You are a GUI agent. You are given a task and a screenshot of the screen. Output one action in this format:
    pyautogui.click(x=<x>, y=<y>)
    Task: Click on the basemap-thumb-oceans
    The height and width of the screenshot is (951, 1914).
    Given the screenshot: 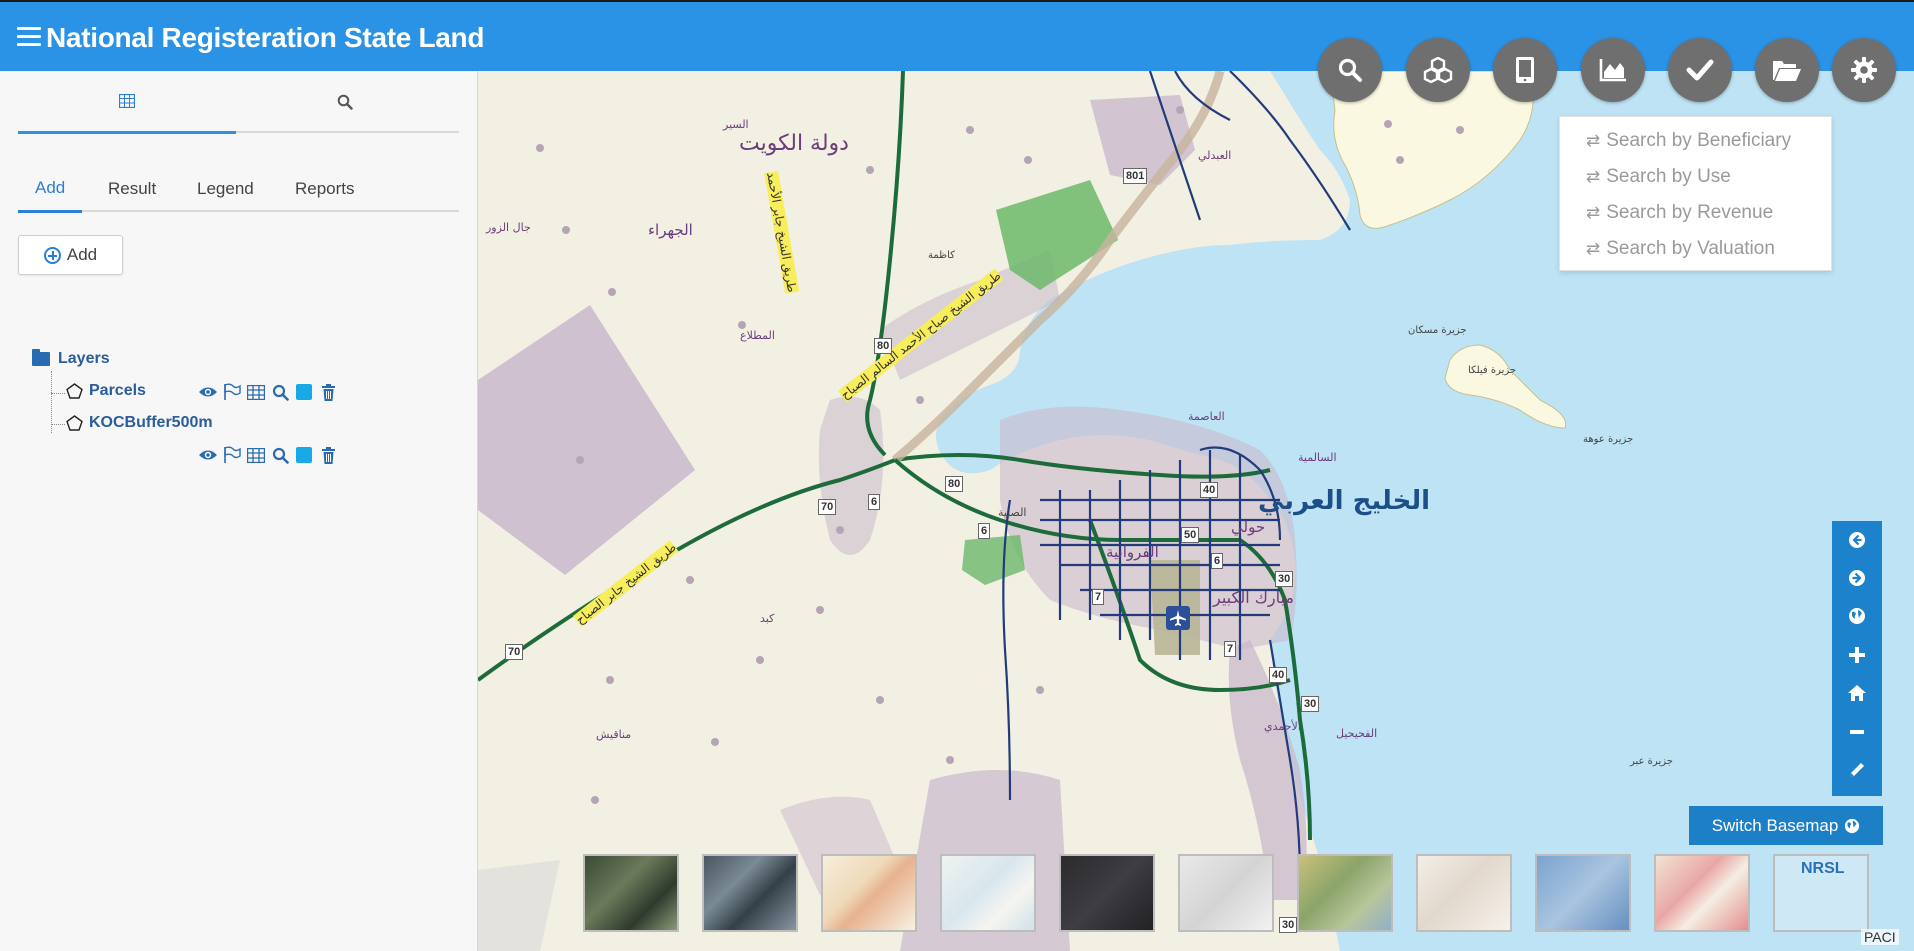 What is the action you would take?
    pyautogui.click(x=1583, y=893)
    